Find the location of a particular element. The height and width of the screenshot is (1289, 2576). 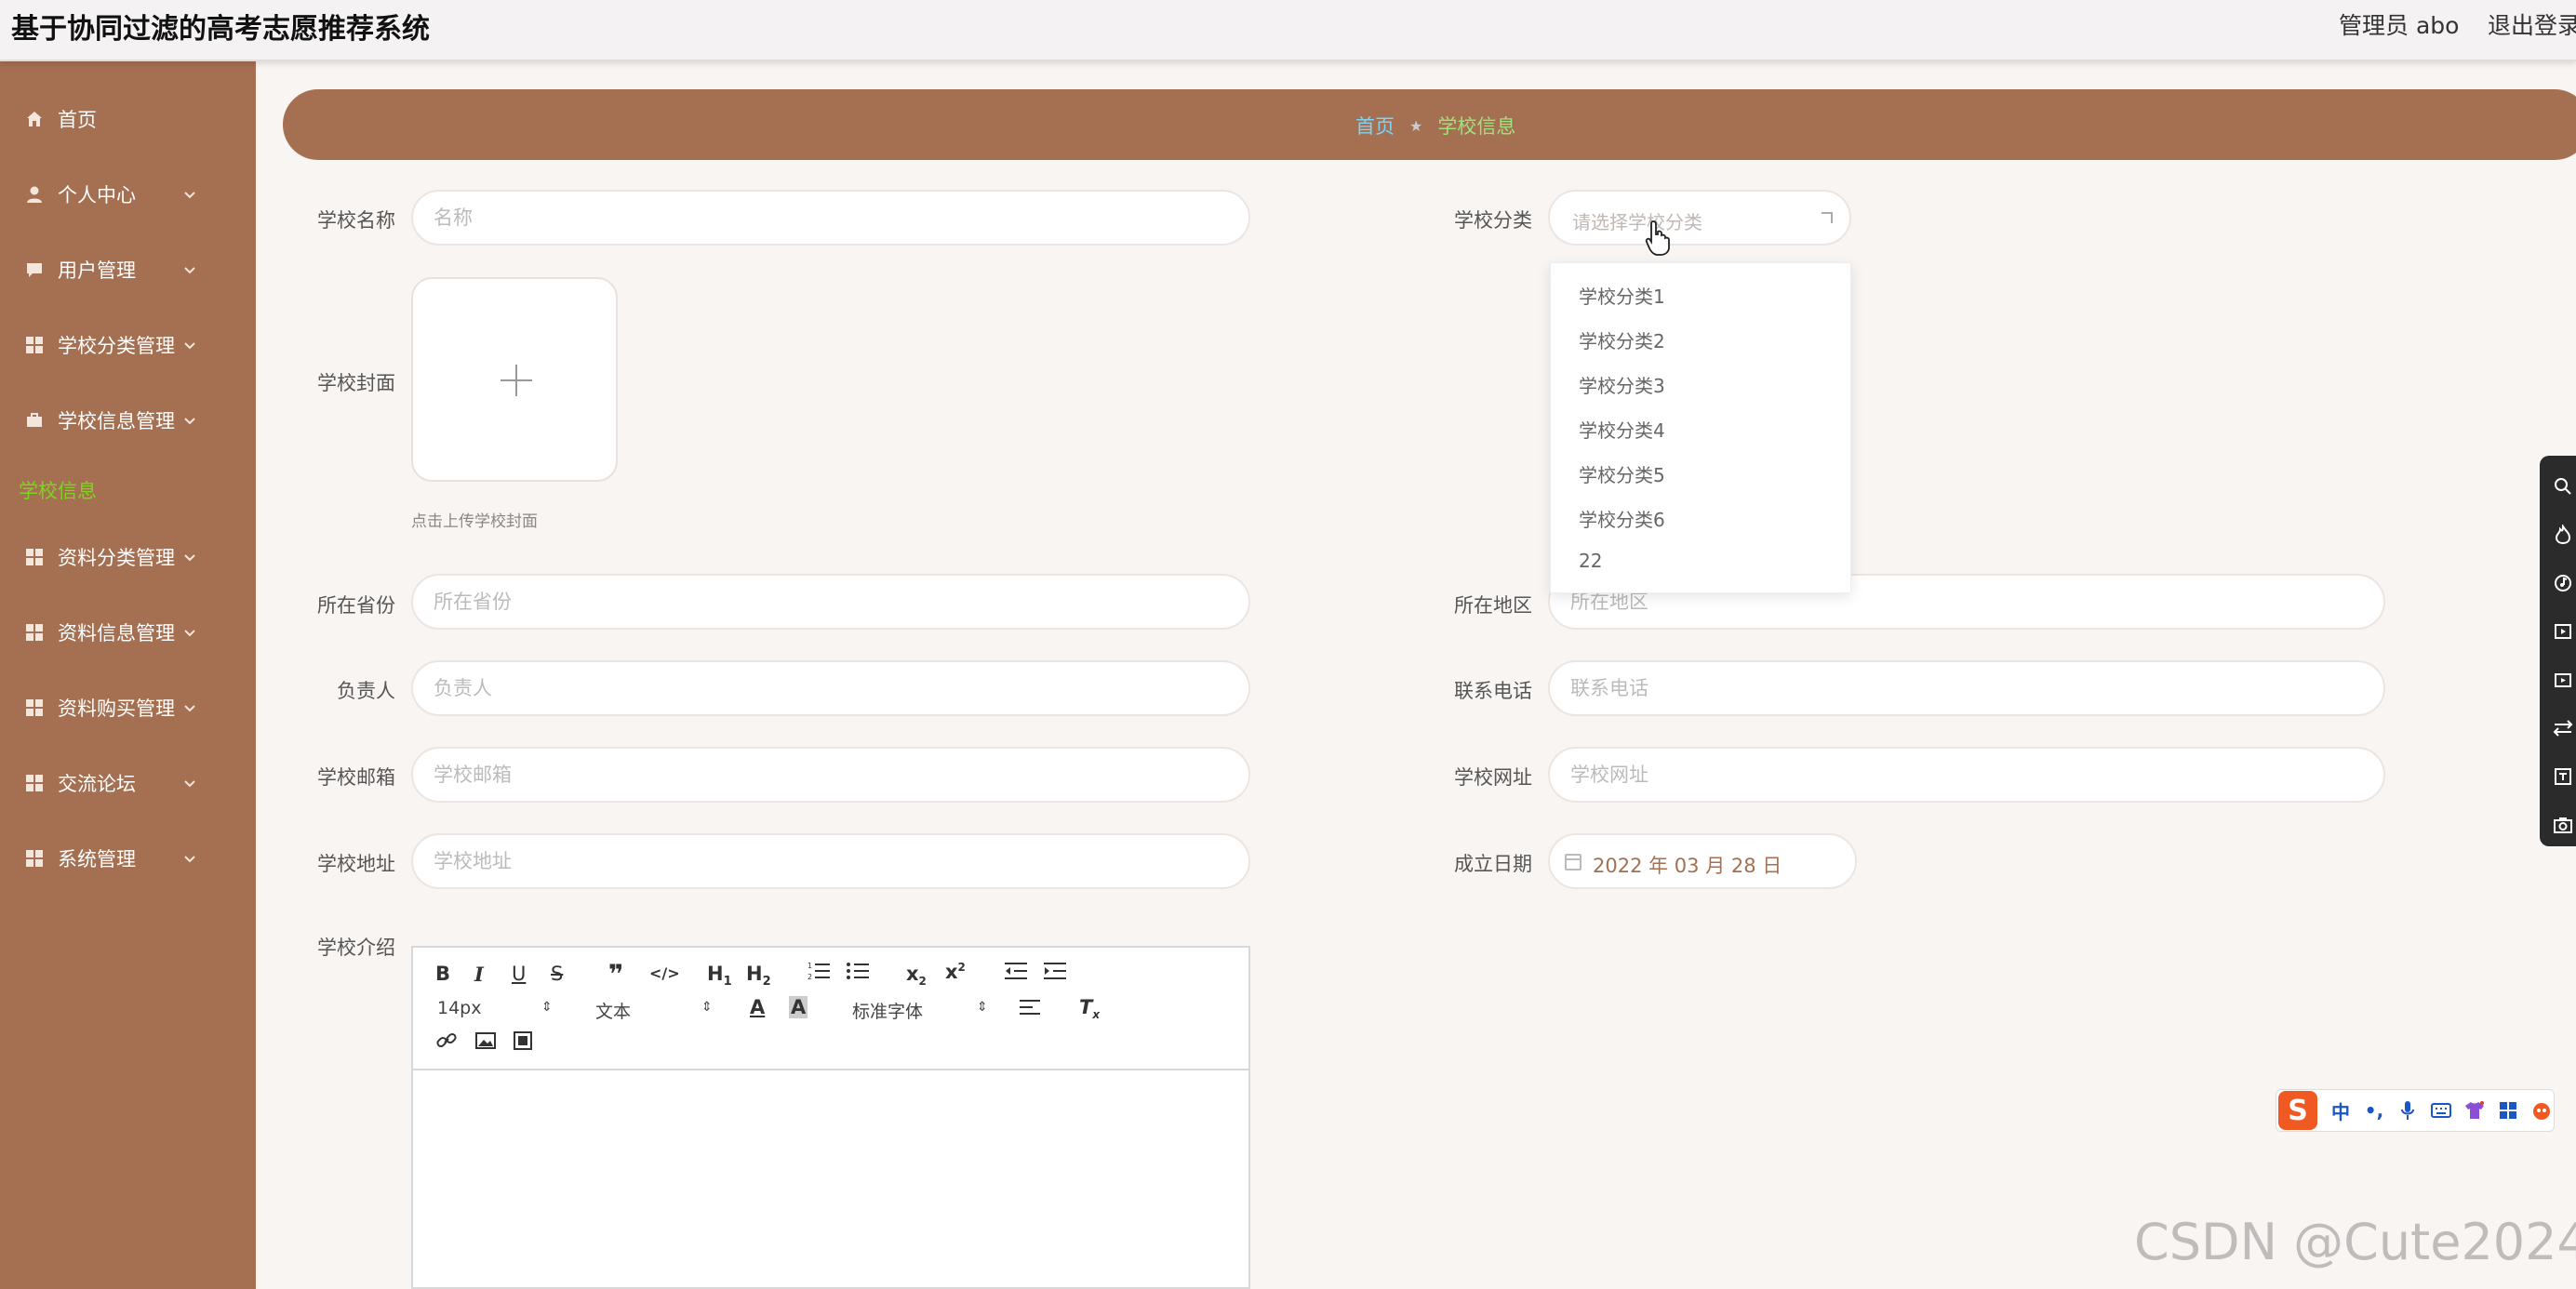

music-icon is located at coordinates (2563, 583).